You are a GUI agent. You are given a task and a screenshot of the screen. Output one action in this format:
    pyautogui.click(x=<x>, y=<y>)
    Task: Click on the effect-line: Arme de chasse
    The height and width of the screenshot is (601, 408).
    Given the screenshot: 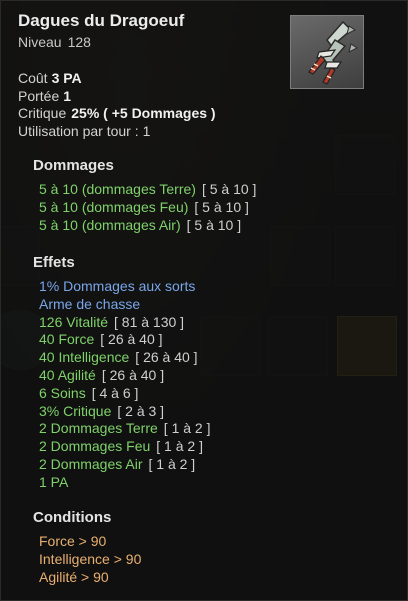 What is the action you would take?
    pyautogui.click(x=90, y=303)
    